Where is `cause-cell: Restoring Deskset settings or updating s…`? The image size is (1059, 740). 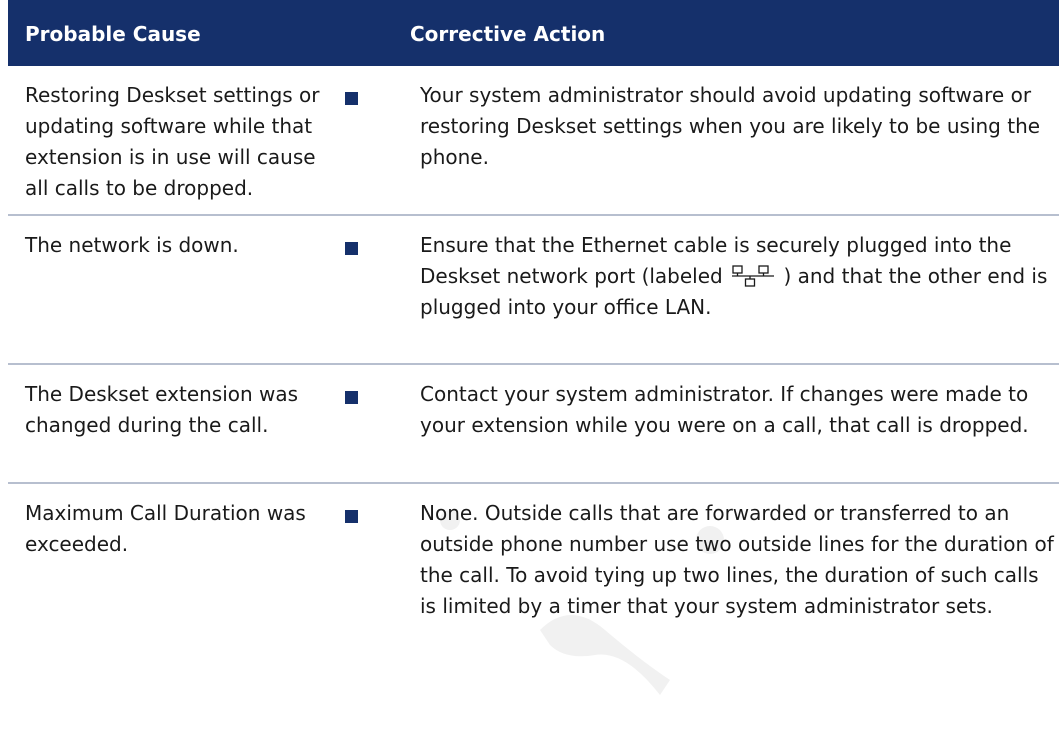 cause-cell: Restoring Deskset settings or updating s… is located at coordinates (172, 141).